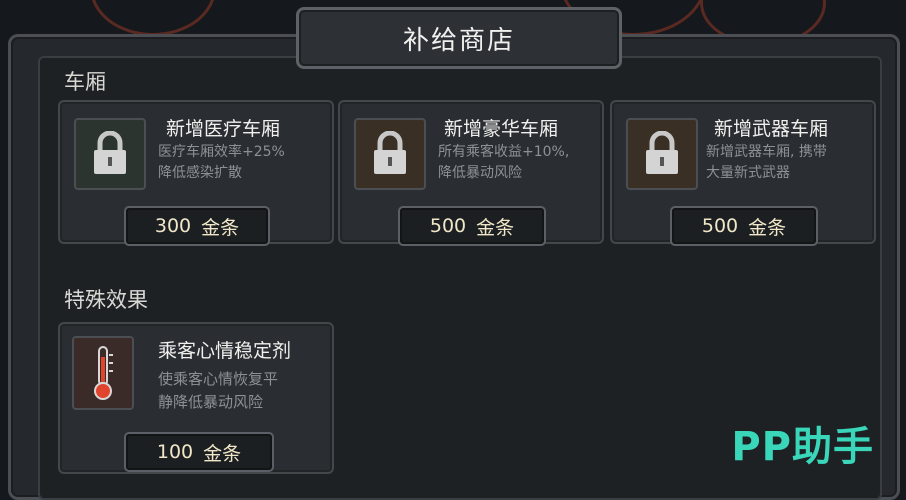 This screenshot has height=500, width=906. Describe the element at coordinates (771, 129) in the screenshot. I see `item-name: 新增武器车厢` at that location.